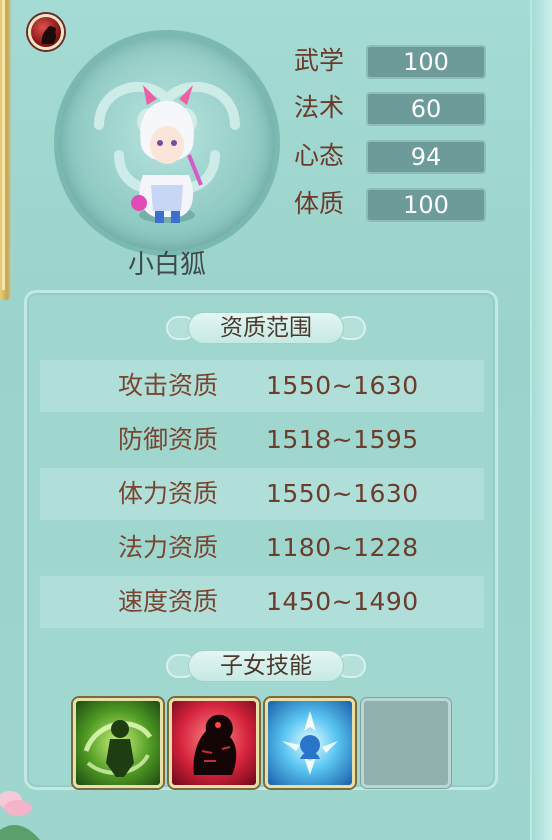  I want to click on aptitude-label: 体力资质, so click(168, 493).